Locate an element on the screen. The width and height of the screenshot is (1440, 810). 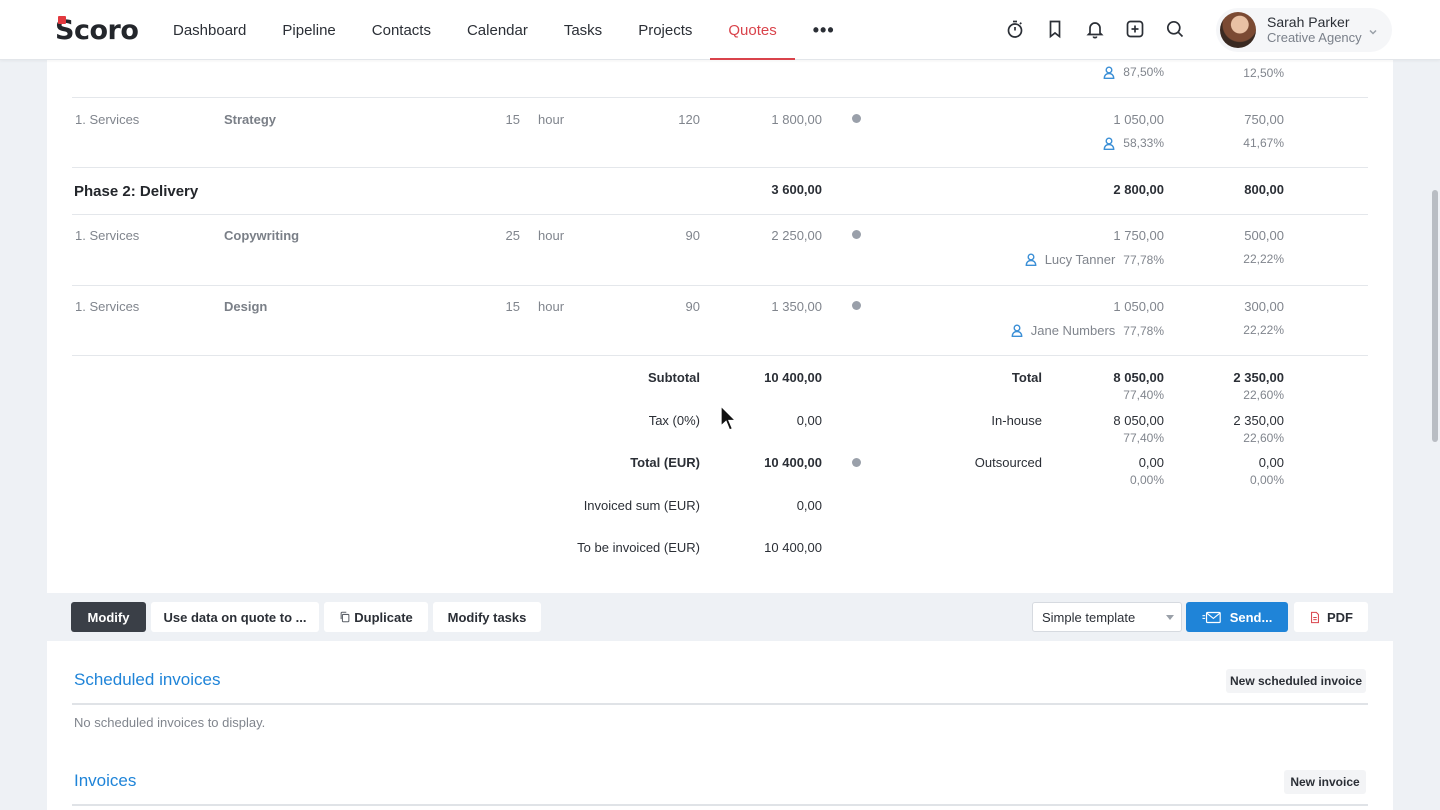
nav-projects: Projects is located at coordinates (665, 30).